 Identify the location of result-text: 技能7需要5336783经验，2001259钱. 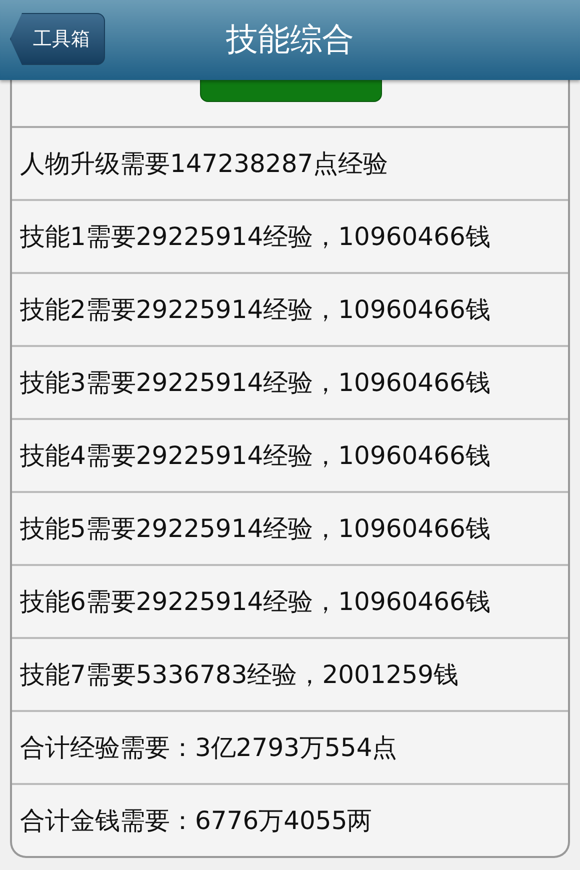
(239, 675).